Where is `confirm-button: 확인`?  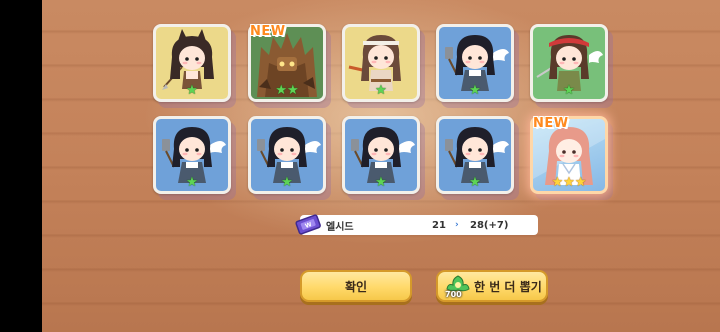
confirm-button: 확인 is located at coordinates (356, 286).